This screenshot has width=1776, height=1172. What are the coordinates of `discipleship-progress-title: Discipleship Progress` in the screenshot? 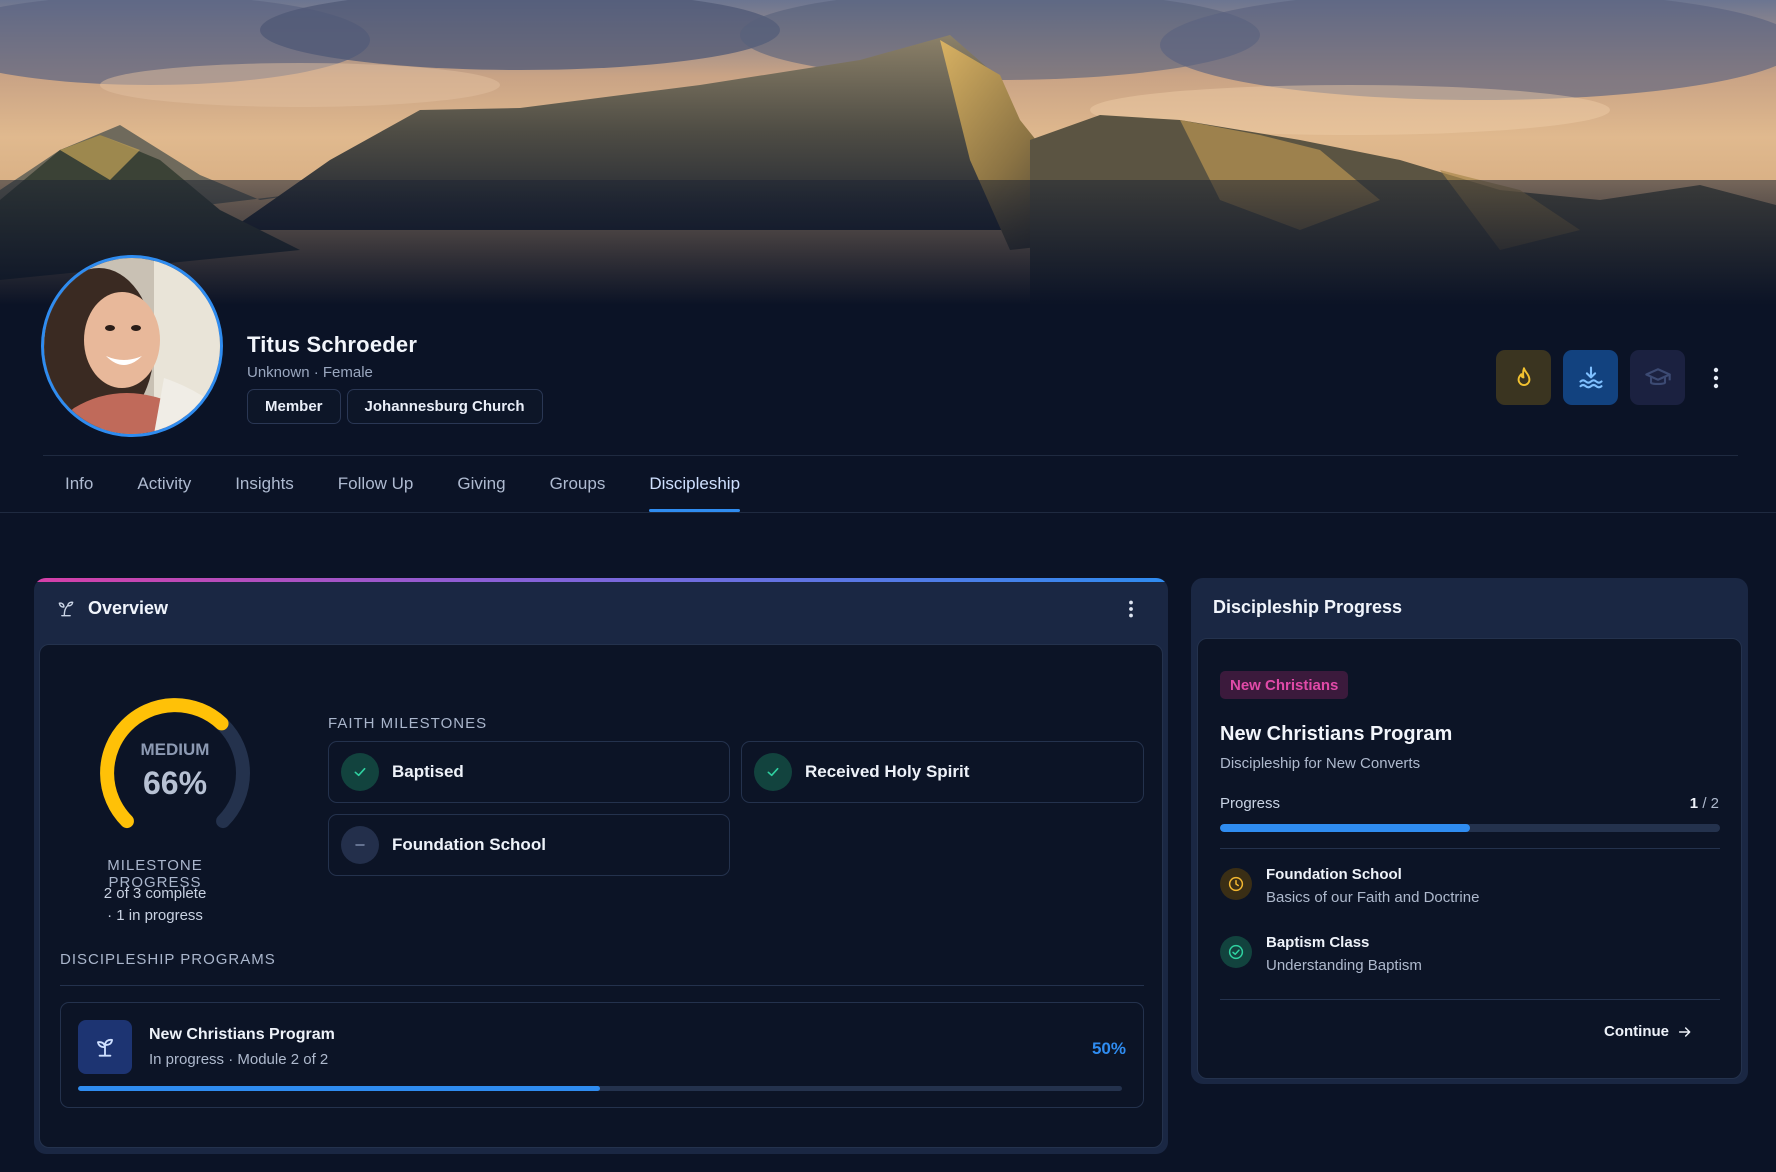 It's located at (1308, 607).